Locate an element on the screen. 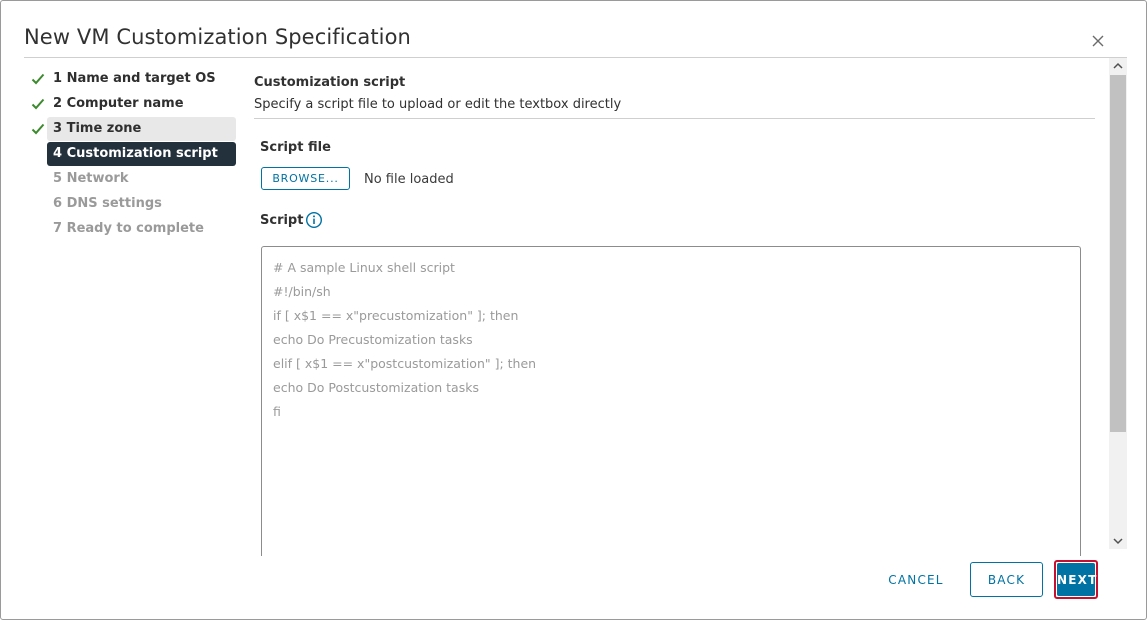 The width and height of the screenshot is (1147, 620). script-label: Script is located at coordinates (282, 220).